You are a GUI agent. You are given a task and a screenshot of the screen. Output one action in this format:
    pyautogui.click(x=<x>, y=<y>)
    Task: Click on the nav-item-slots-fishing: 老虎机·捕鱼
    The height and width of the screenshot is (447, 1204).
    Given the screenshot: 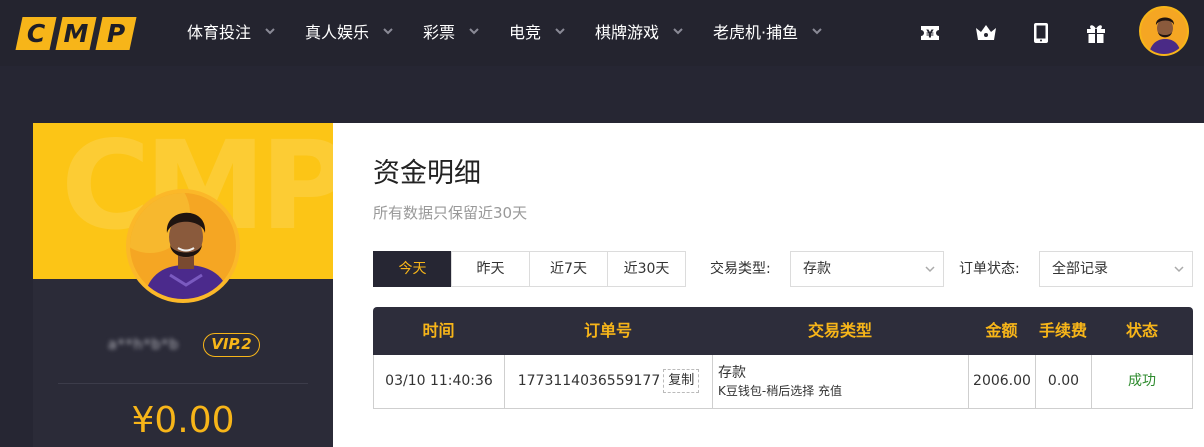 What is the action you would take?
    pyautogui.click(x=767, y=33)
    